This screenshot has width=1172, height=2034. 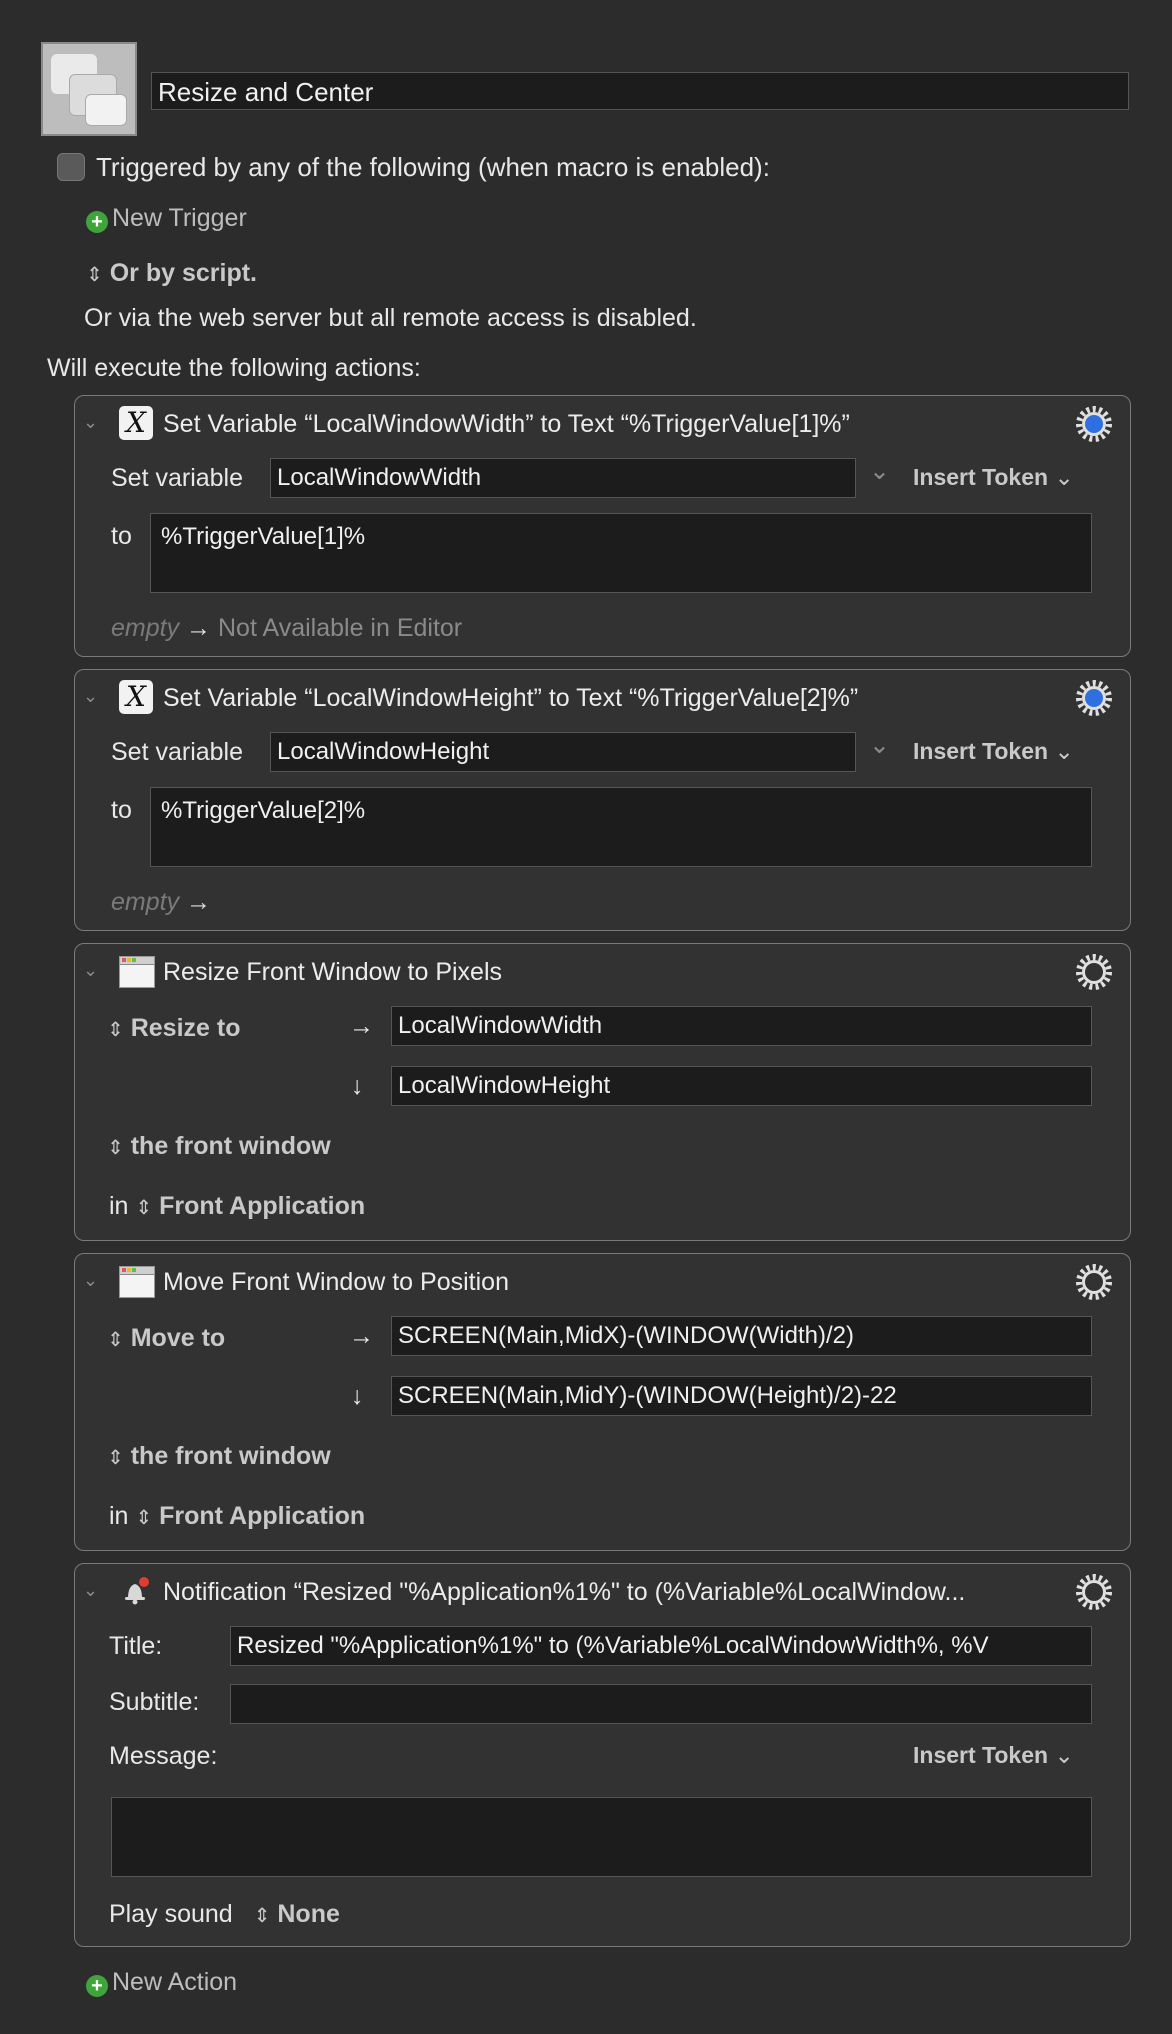 I want to click on new-action-button: + New Action, so click(x=161, y=1982).